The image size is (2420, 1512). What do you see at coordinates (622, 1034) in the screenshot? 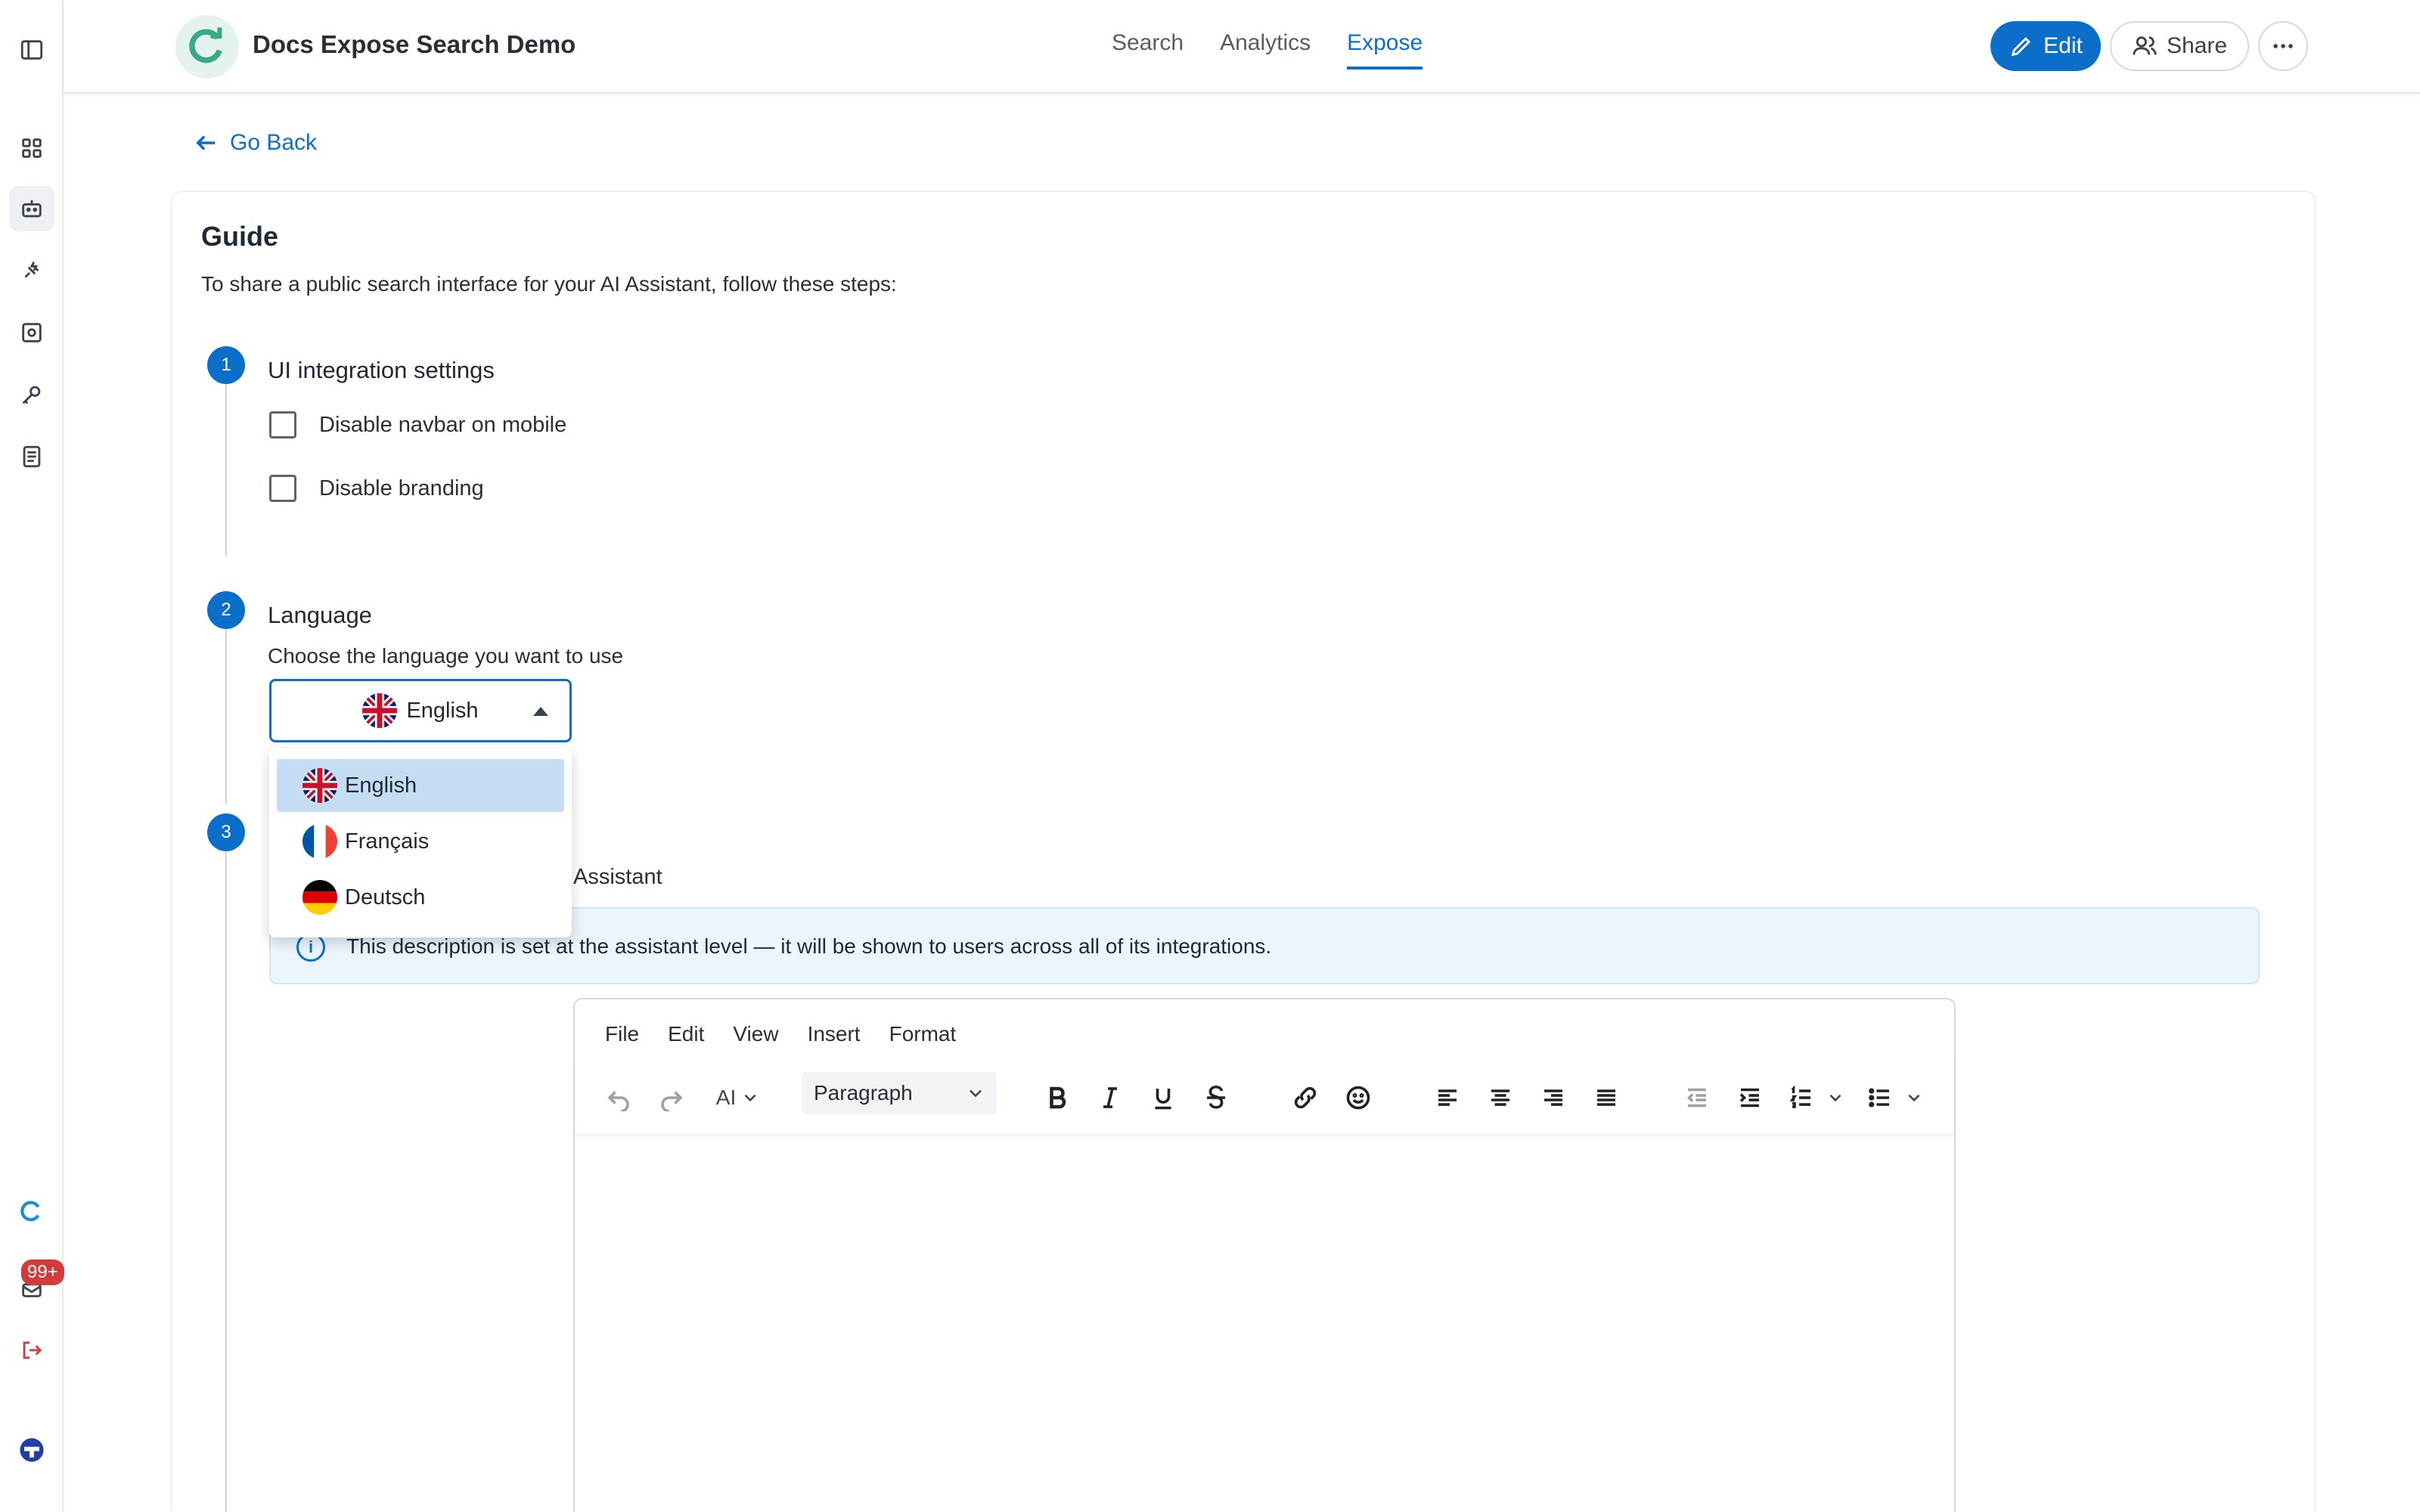
I see `menu-file: File` at bounding box center [622, 1034].